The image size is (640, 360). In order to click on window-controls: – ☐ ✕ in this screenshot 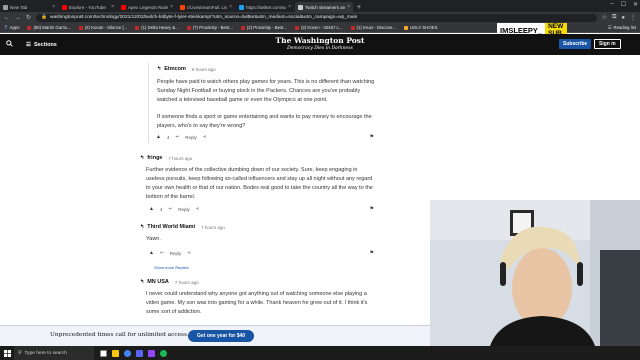, I will do `click(624, 4)`.